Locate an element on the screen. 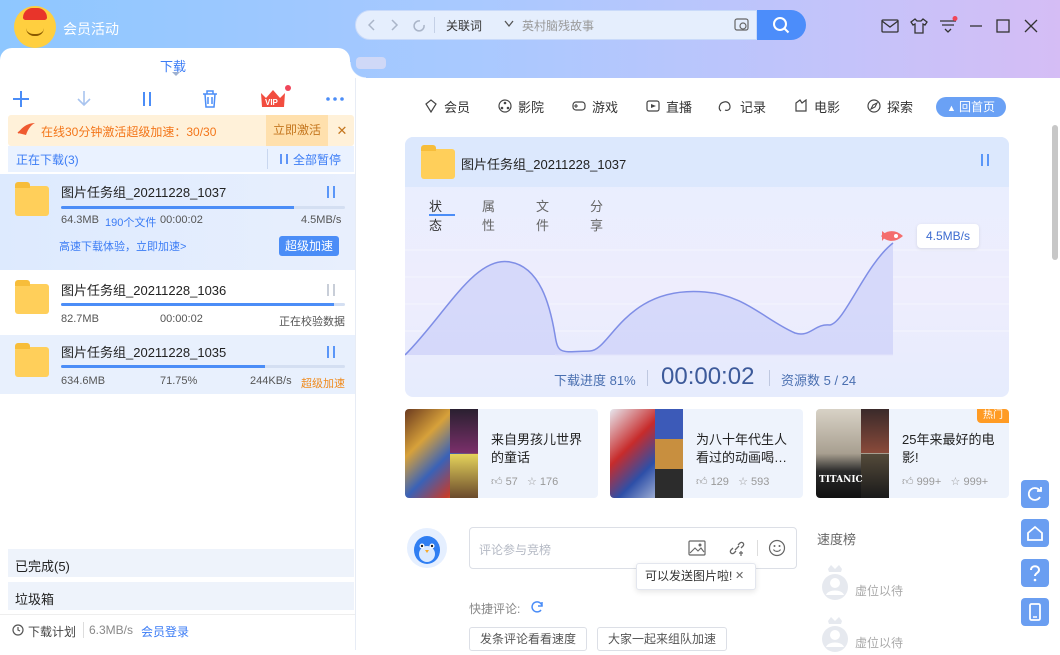  new-tab-button is located at coordinates (371, 63).